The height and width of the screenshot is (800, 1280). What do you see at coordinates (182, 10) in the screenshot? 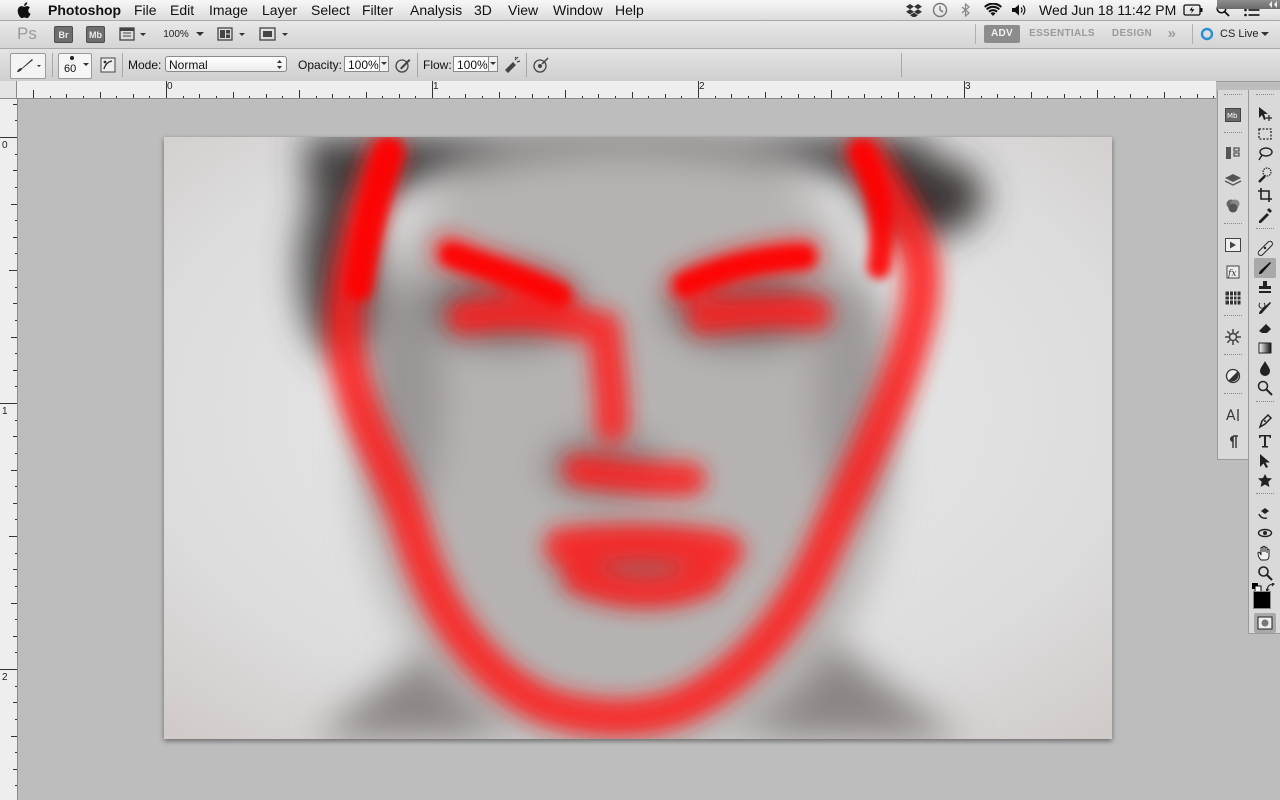
I see `menu-edit: Edit` at bounding box center [182, 10].